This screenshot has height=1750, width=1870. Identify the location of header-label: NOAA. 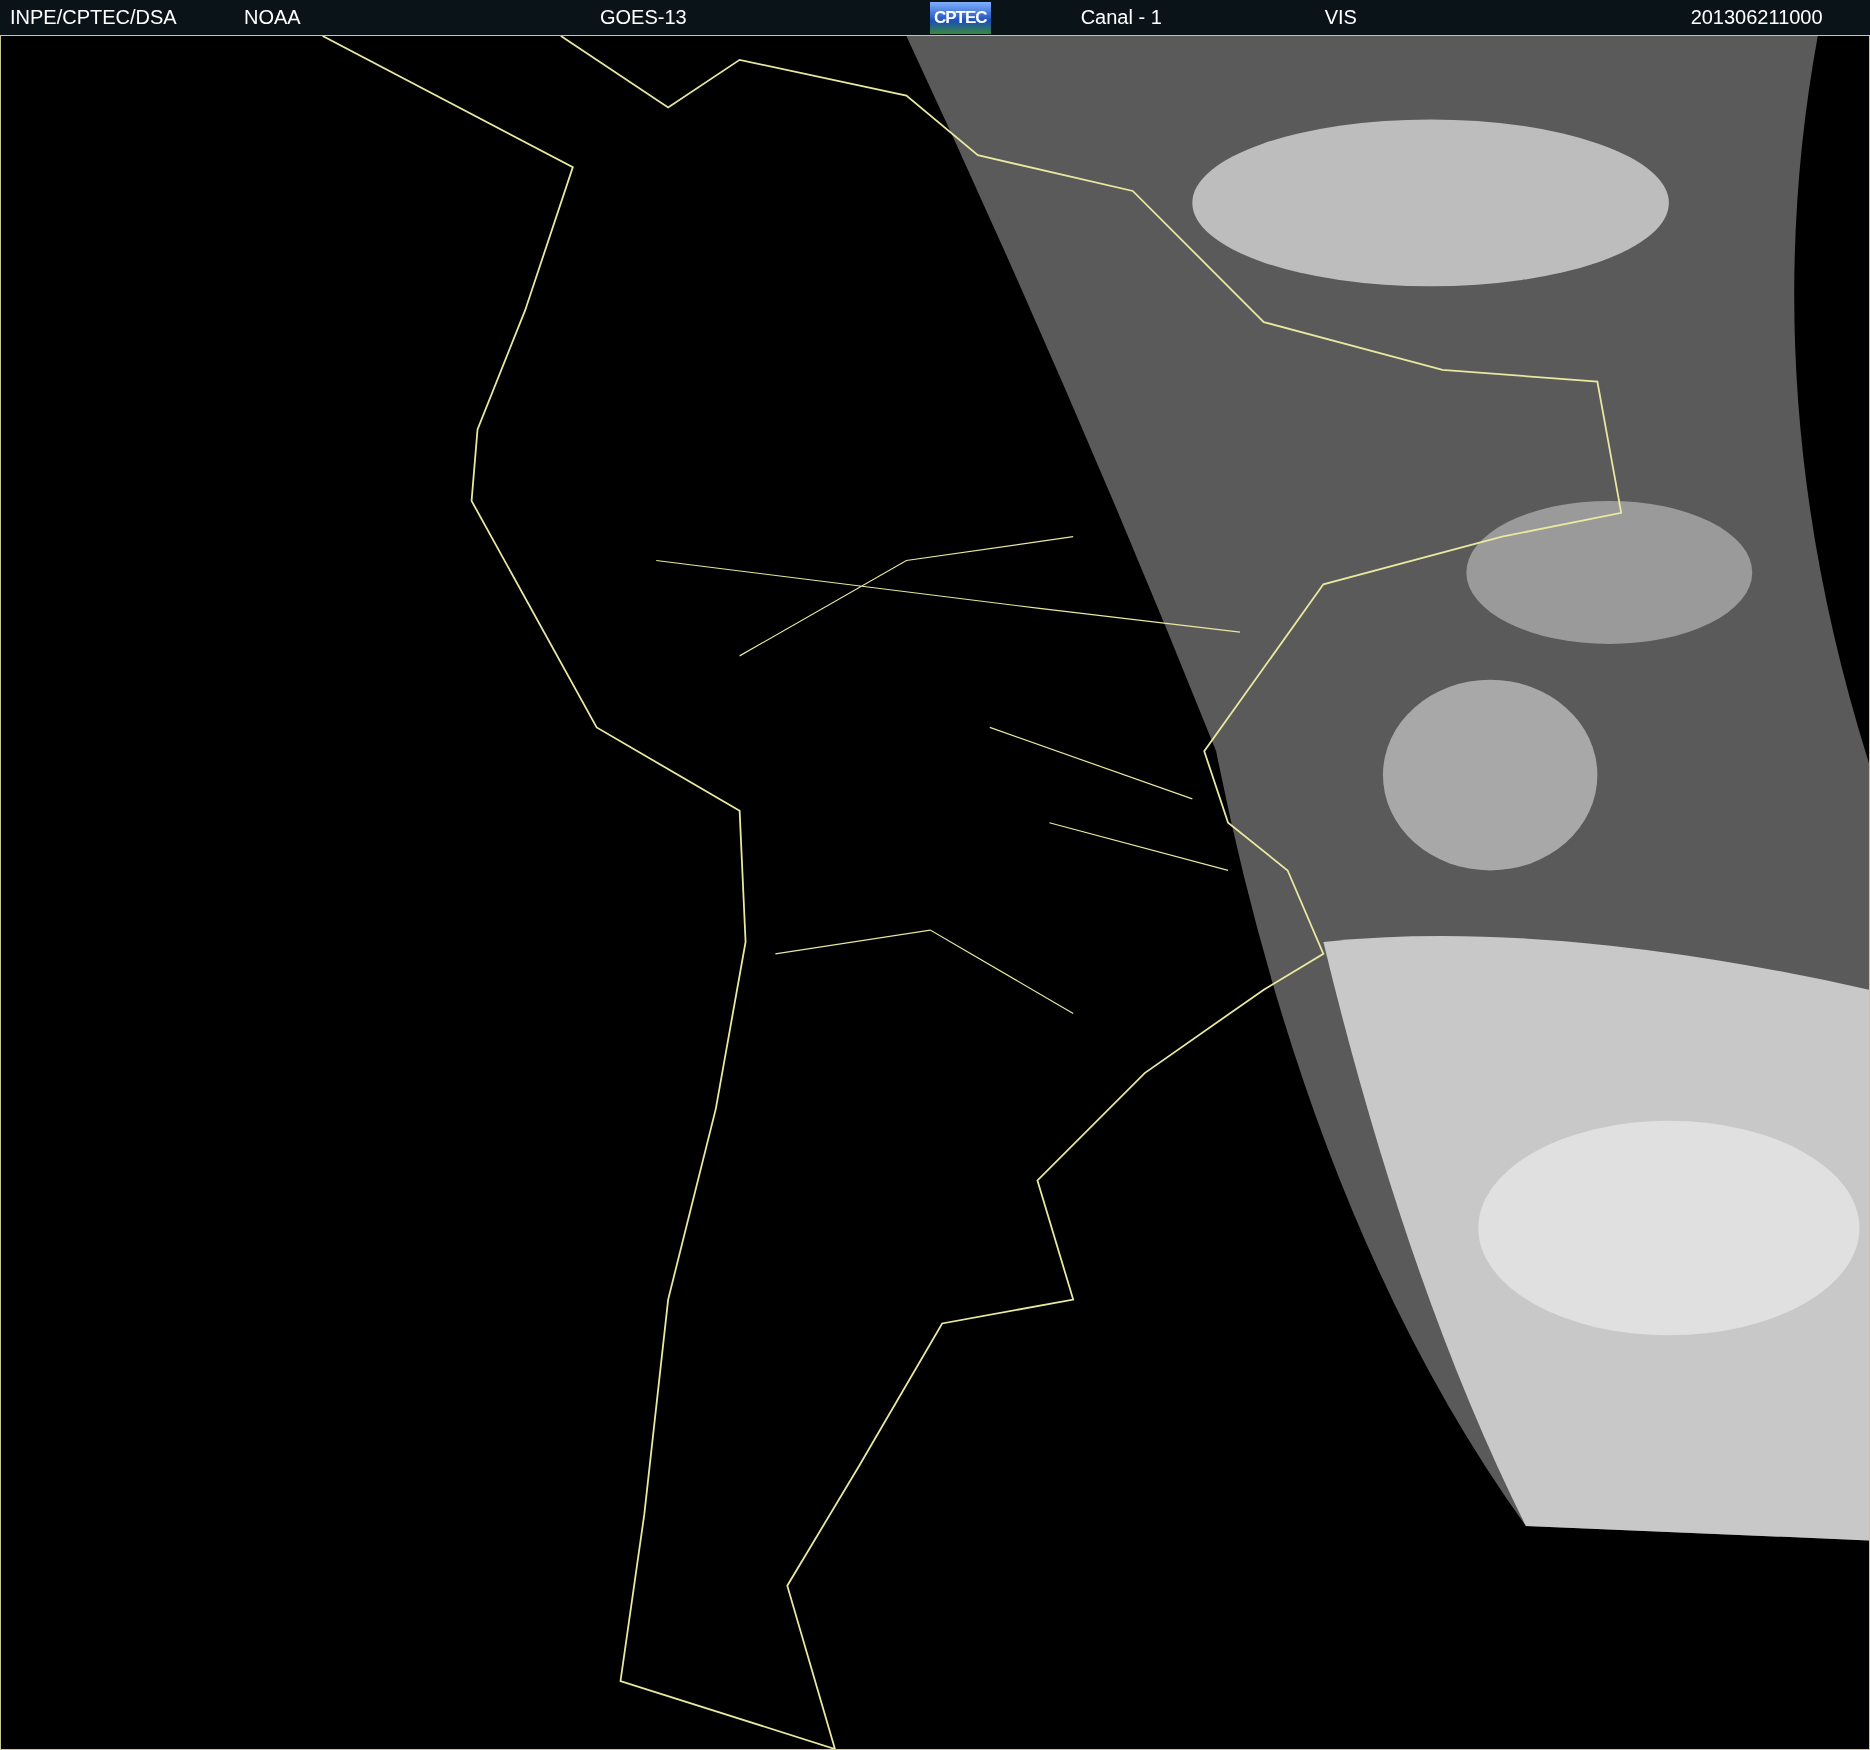
(273, 17).